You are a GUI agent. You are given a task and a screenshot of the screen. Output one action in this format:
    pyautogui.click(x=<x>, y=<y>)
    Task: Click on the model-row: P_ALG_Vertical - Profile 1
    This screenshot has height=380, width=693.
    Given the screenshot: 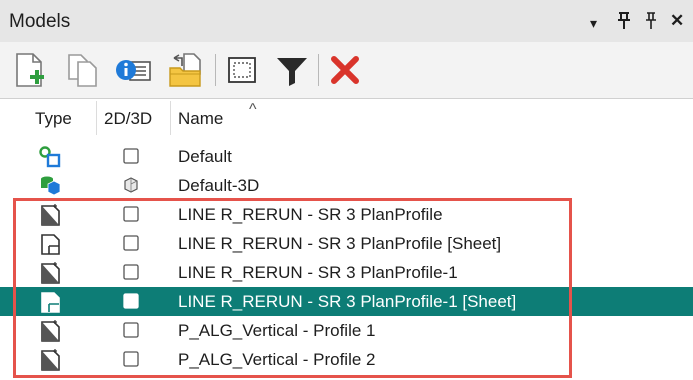 What is the action you would take?
    pyautogui.click(x=346, y=330)
    